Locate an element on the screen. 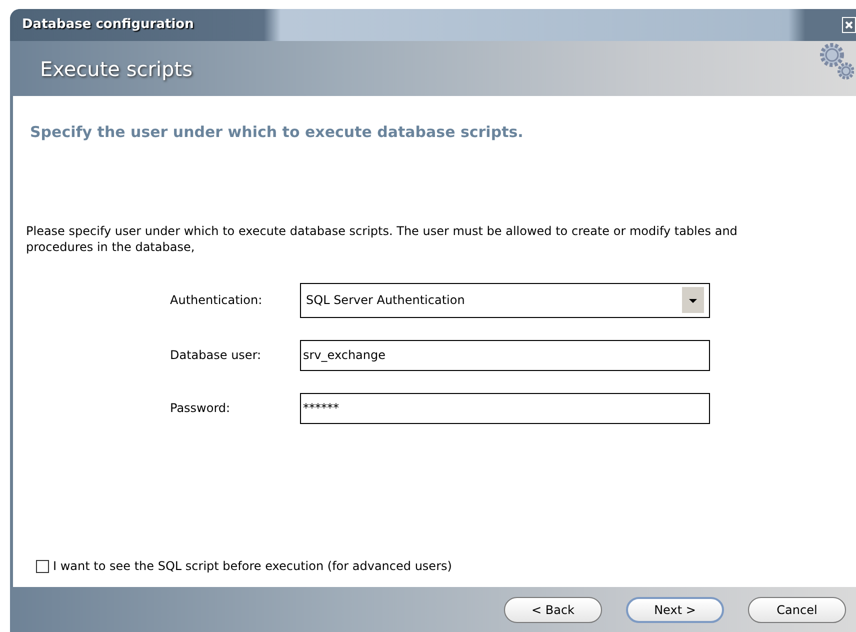 The height and width of the screenshot is (632, 856). input-field: ****** is located at coordinates (505, 408).